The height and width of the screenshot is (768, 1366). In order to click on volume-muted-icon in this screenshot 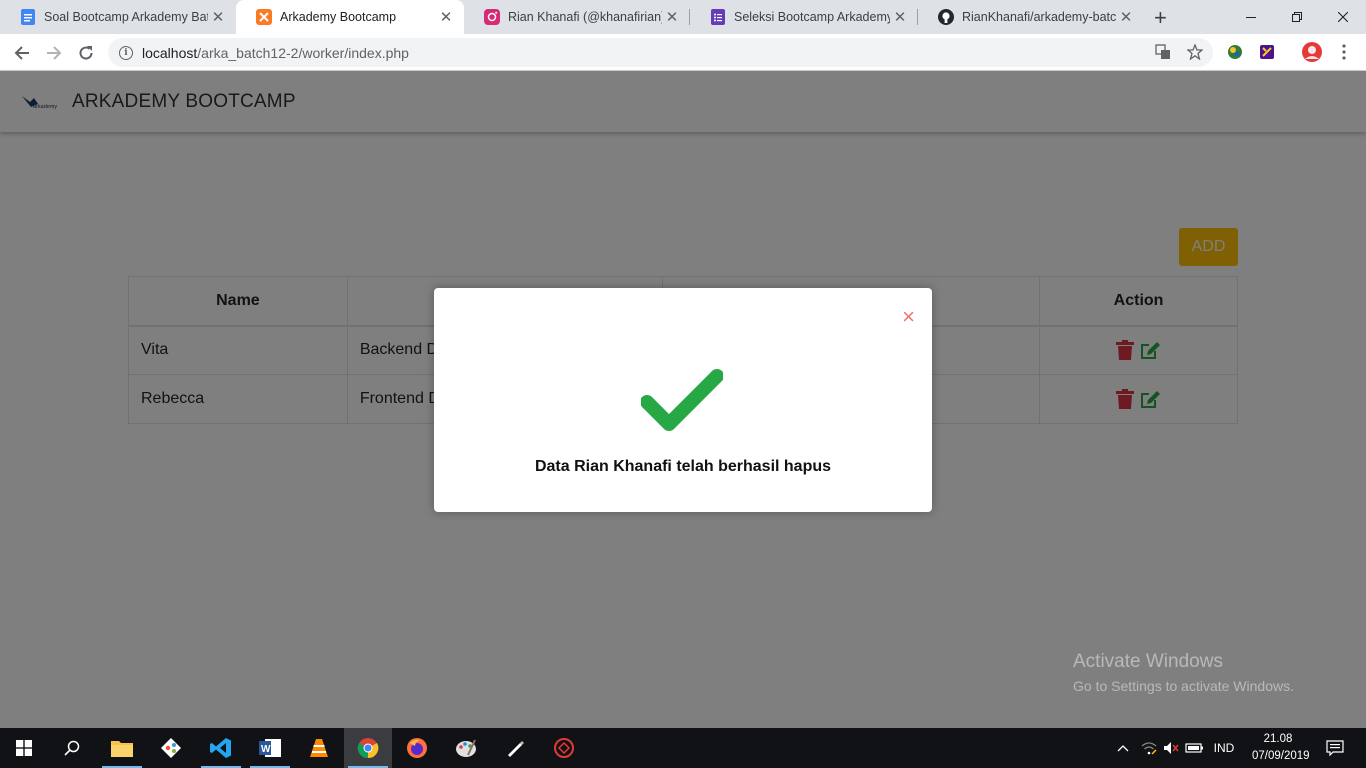, I will do `click(1171, 748)`.